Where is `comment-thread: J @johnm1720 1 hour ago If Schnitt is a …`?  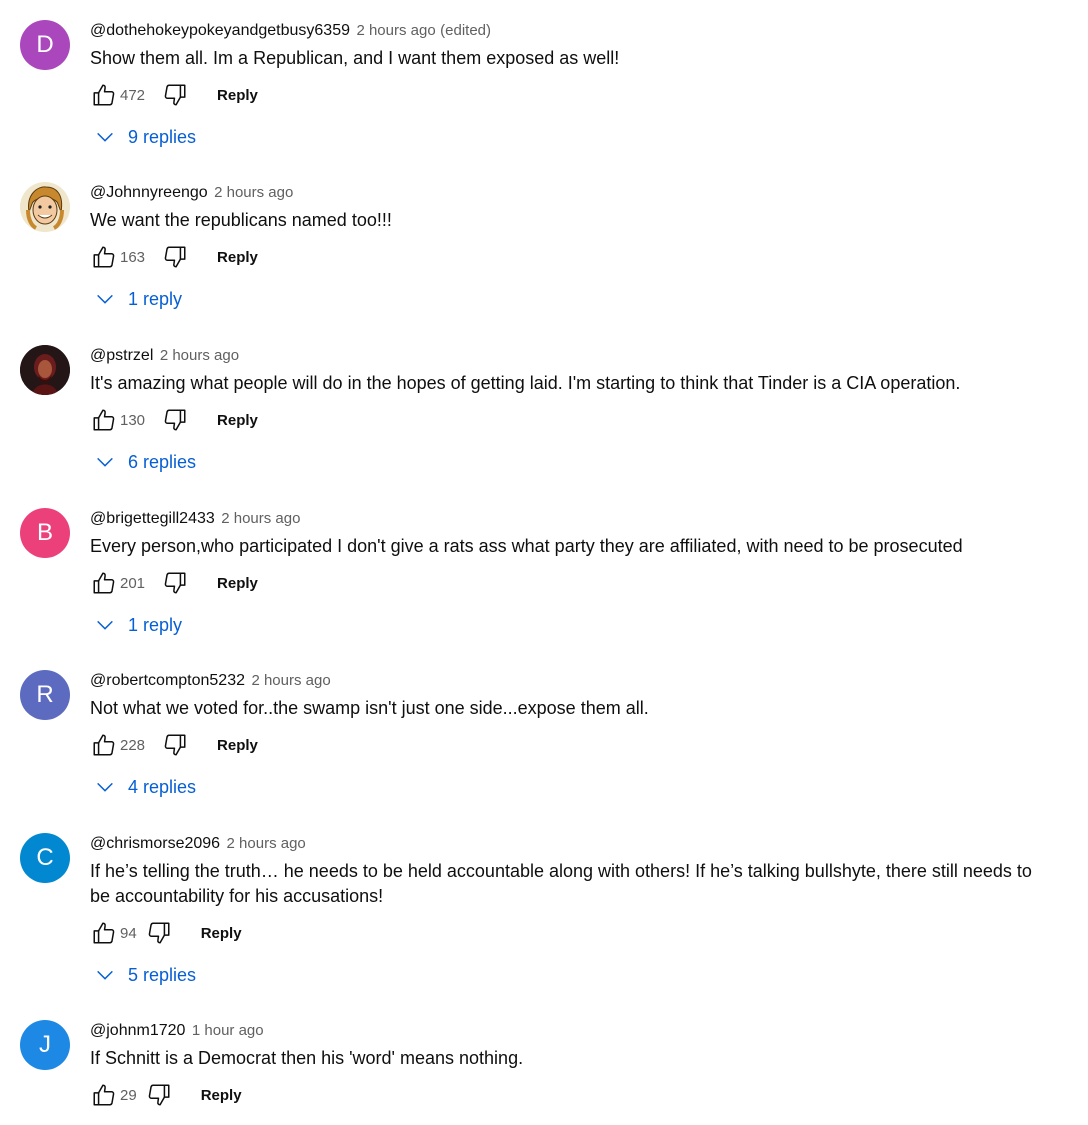 comment-thread: J @johnm1720 1 hour ago If Schnitt is a … is located at coordinates (544, 1064).